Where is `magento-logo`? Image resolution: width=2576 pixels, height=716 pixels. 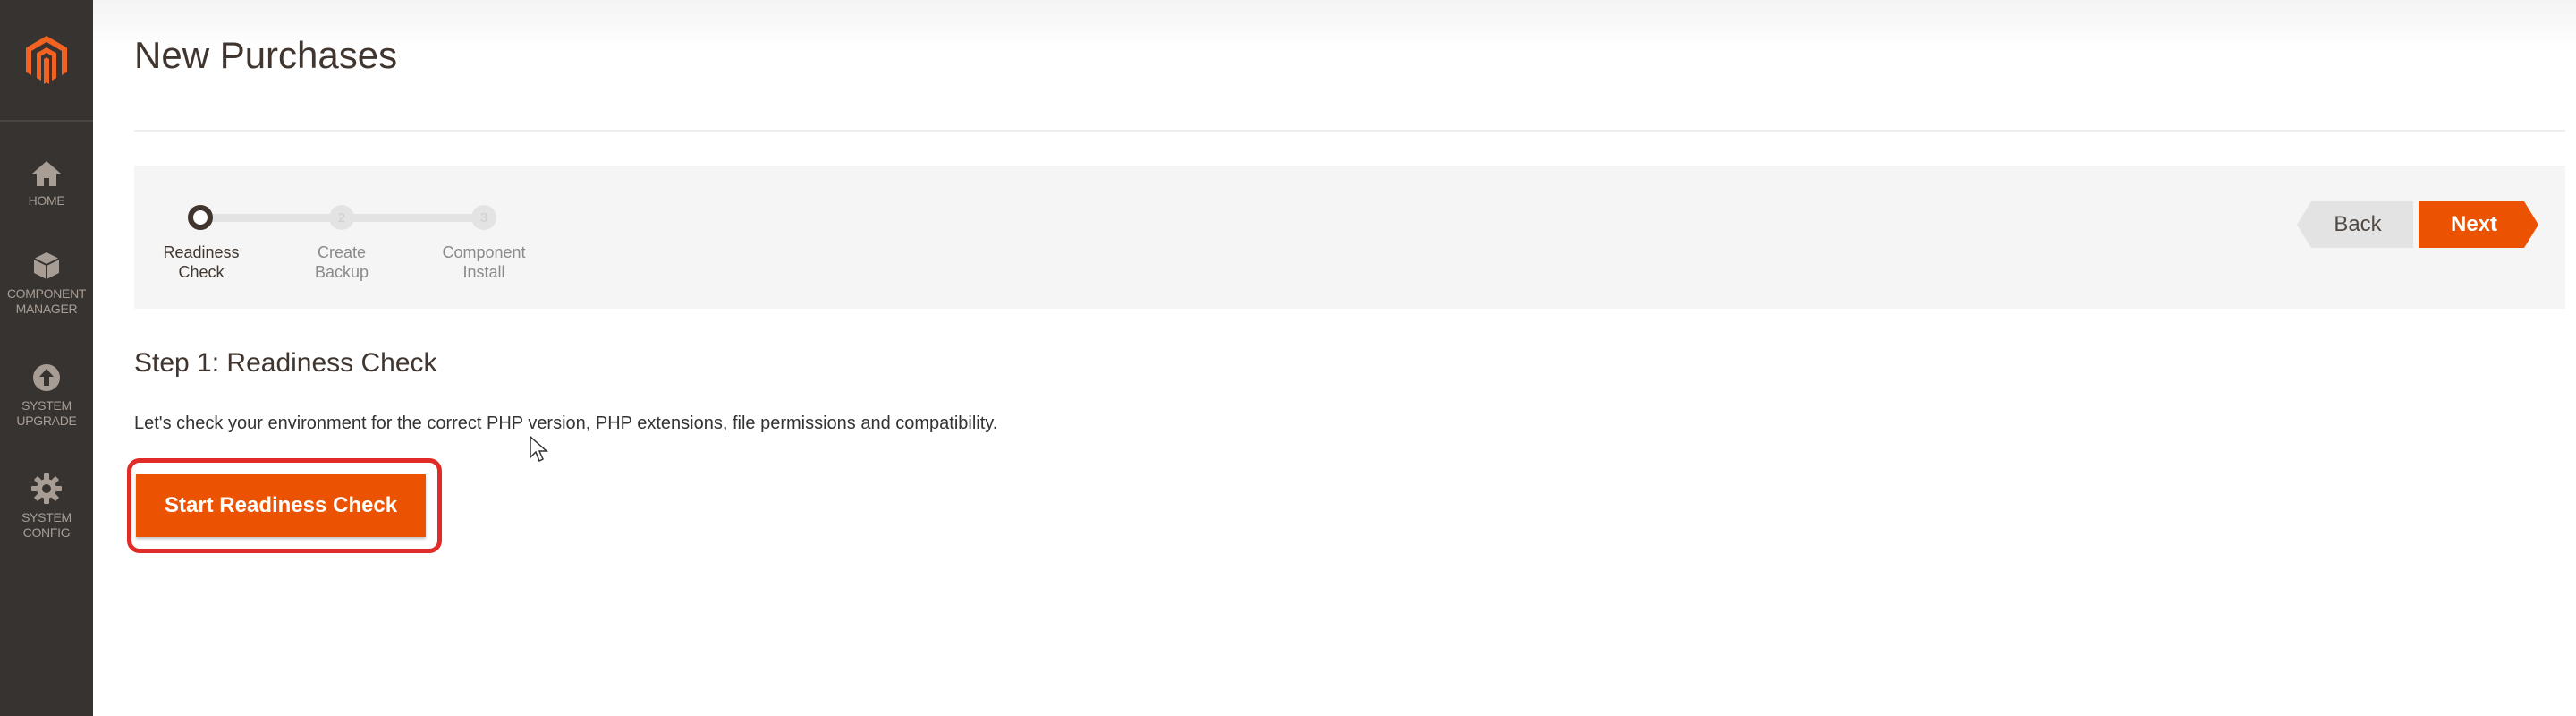 magento-logo is located at coordinates (46, 61).